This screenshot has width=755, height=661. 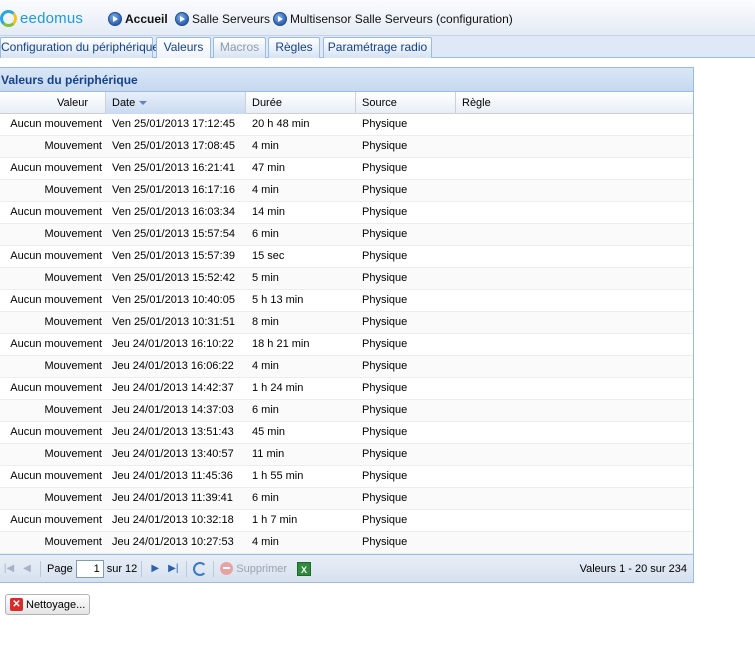 What do you see at coordinates (89, 568) in the screenshot?
I see `page-number-input` at bounding box center [89, 568].